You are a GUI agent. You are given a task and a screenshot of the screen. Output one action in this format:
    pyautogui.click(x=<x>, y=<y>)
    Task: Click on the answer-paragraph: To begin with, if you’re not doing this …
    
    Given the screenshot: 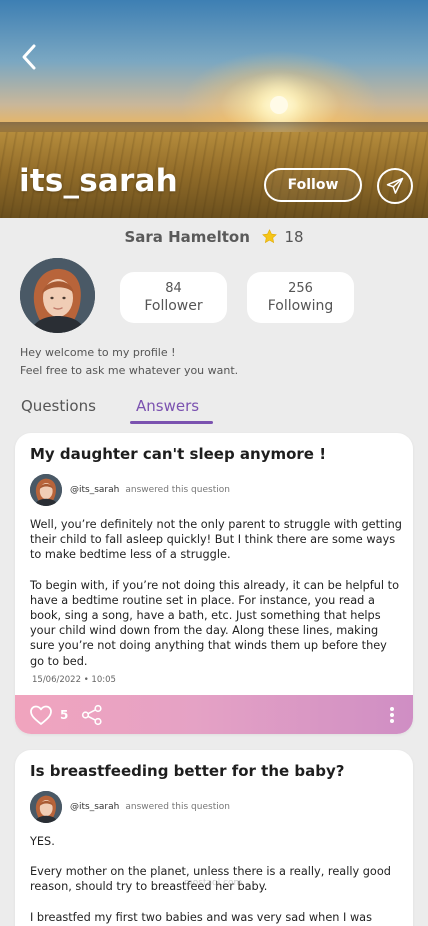 What is the action you would take?
    pyautogui.click(x=214, y=623)
    